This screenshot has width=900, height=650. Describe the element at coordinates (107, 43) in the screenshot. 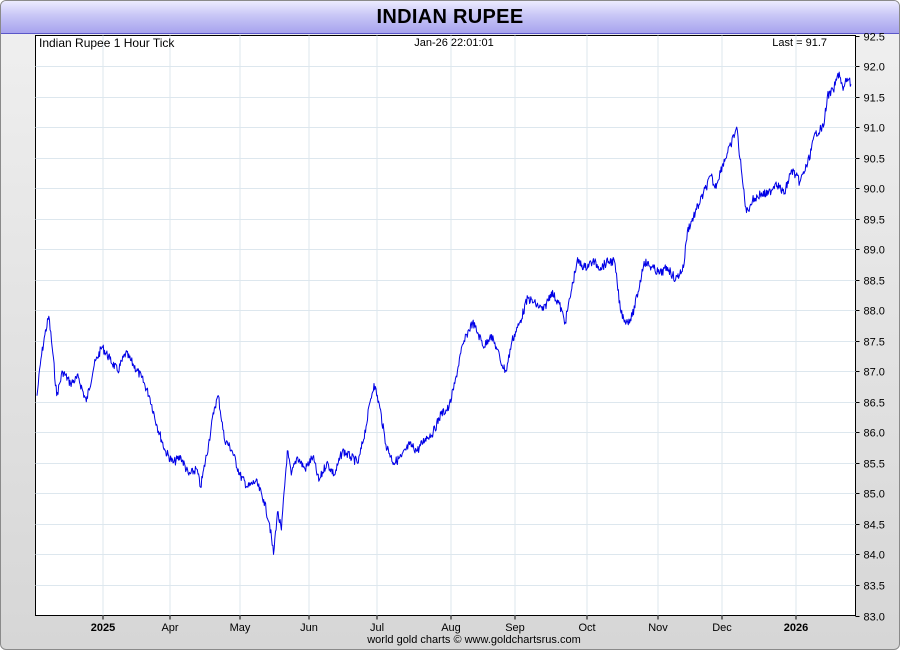

I see `chart-subtitle: Indian Rupee 1 Hour Tick` at that location.